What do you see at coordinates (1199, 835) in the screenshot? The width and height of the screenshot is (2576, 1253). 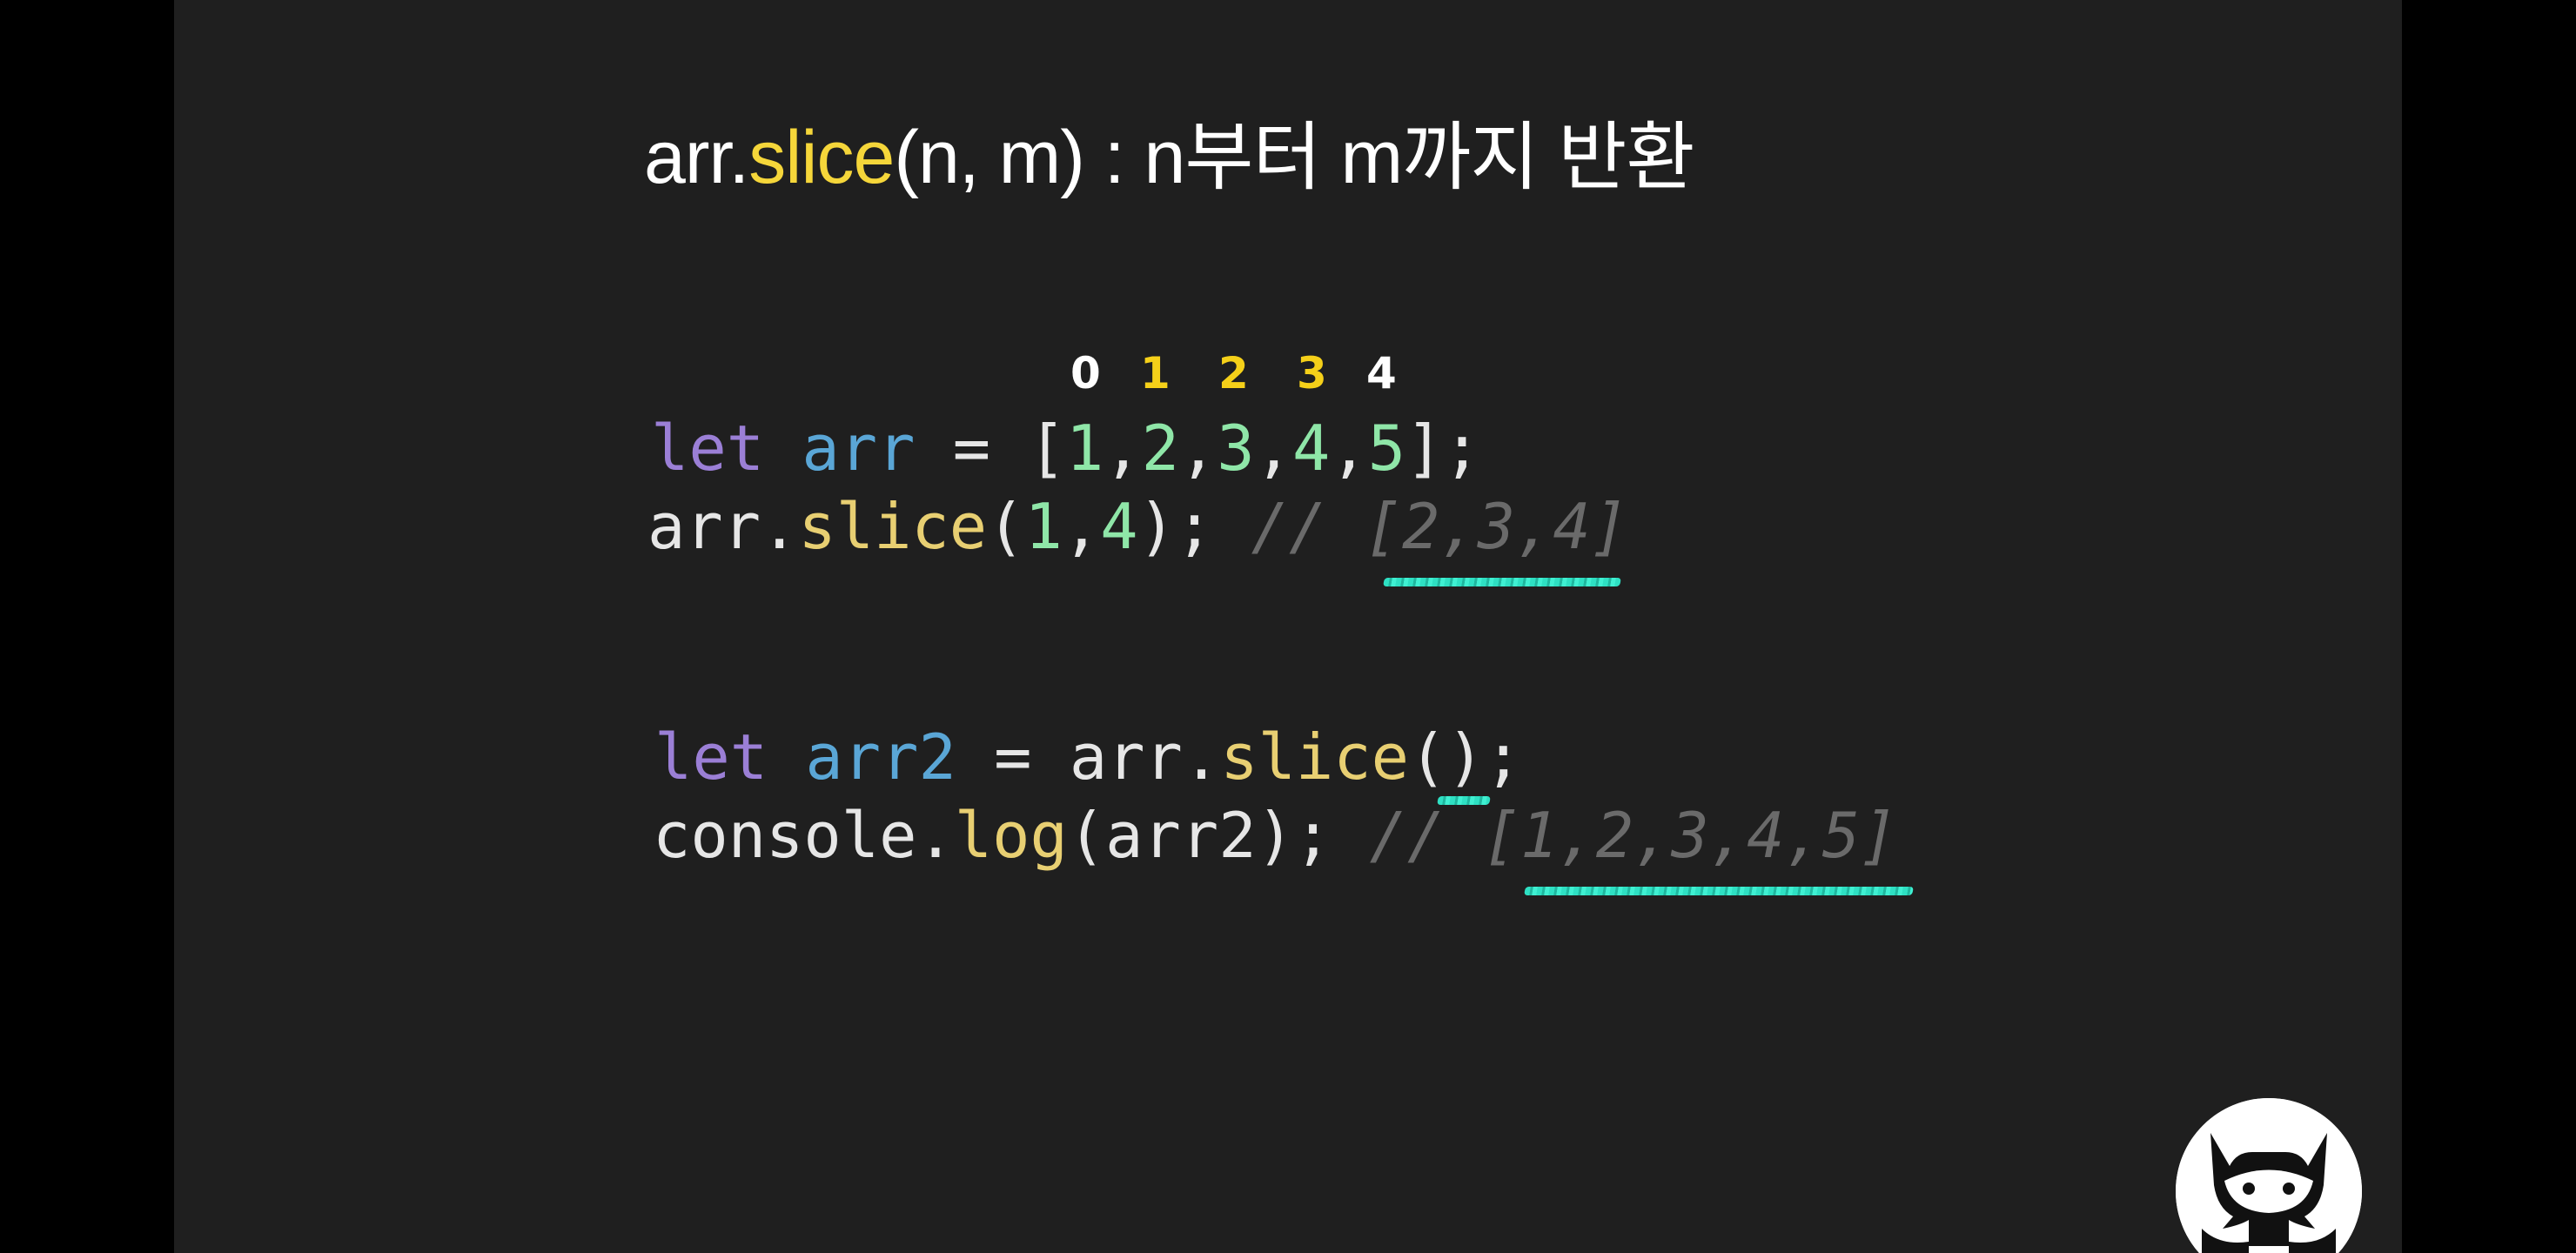 I see `log-args: (arr2);` at bounding box center [1199, 835].